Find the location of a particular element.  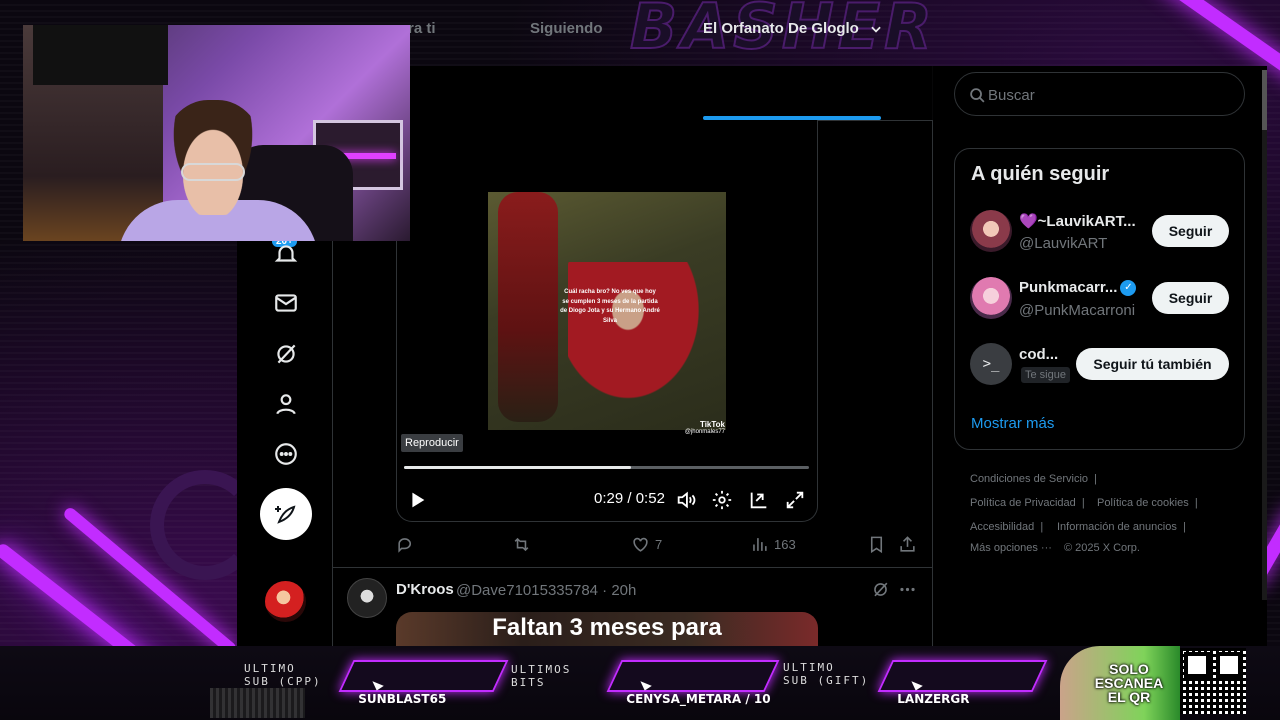

last-gift-label-line1: ULTIMO is located at coordinates (809, 667).